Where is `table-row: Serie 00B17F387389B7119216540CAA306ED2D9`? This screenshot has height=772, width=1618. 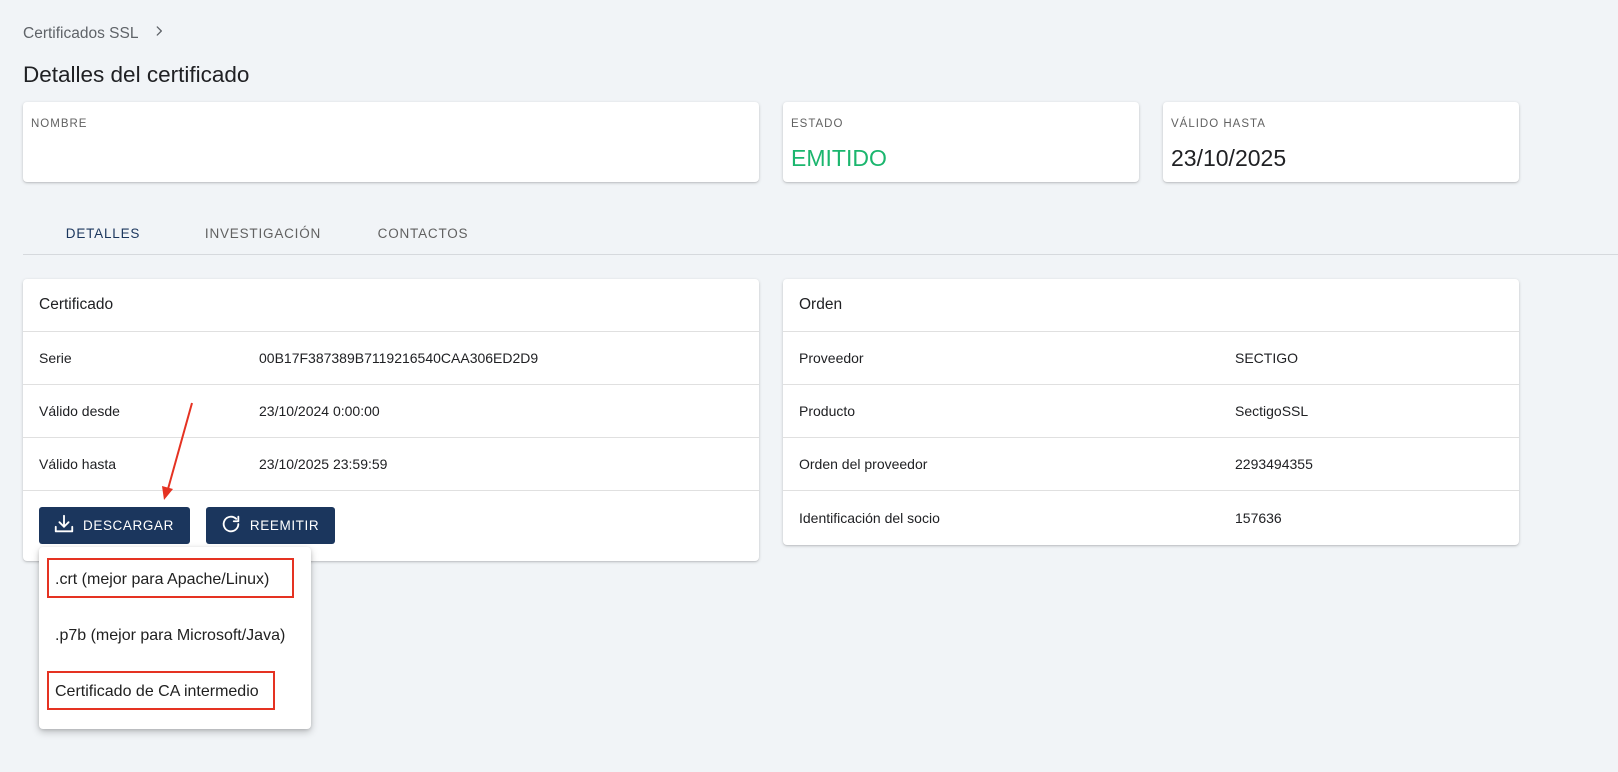 table-row: Serie 00B17F387389B7119216540CAA306ED2D9 is located at coordinates (391, 358).